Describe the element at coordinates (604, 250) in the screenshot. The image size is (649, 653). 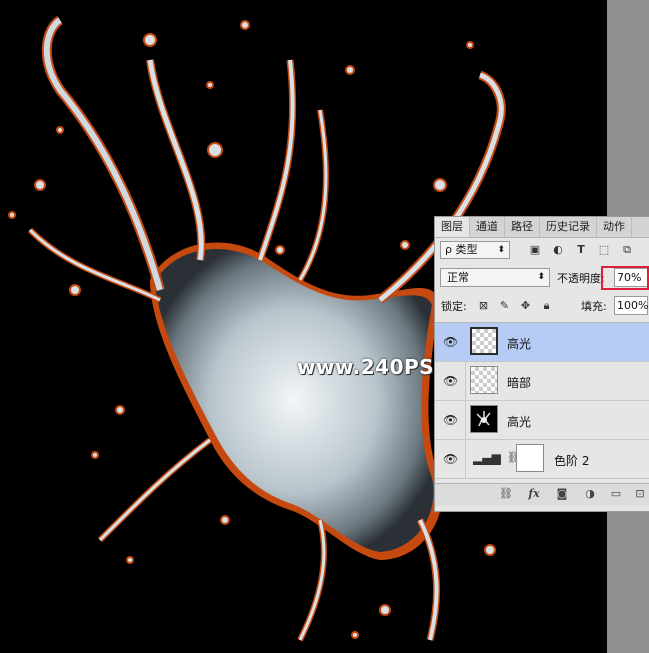
I see `shape-filter-icon: ⬚` at that location.